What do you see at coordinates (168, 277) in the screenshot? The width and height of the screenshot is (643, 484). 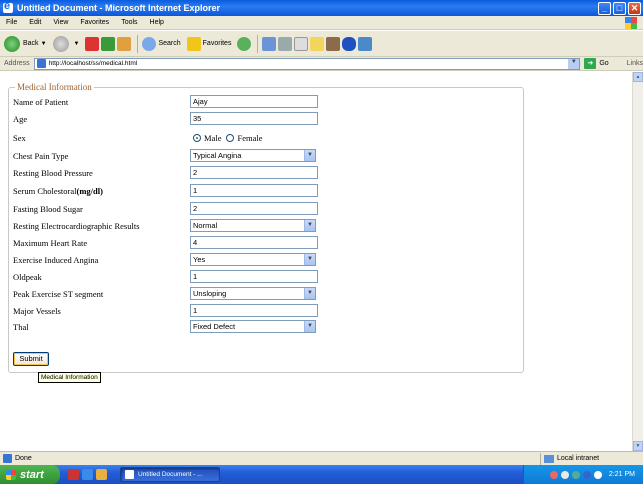 I see `form-row-oldpeak: Oldpeak 1` at bounding box center [168, 277].